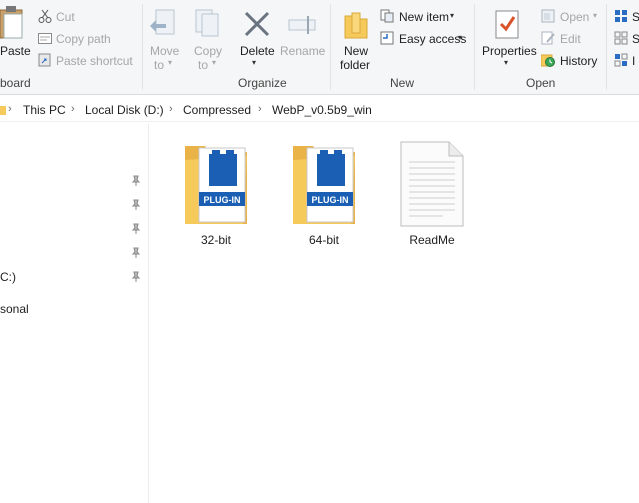 The image size is (639, 503). Describe the element at coordinates (387, 16) in the screenshot. I see `new-item-icon` at that location.